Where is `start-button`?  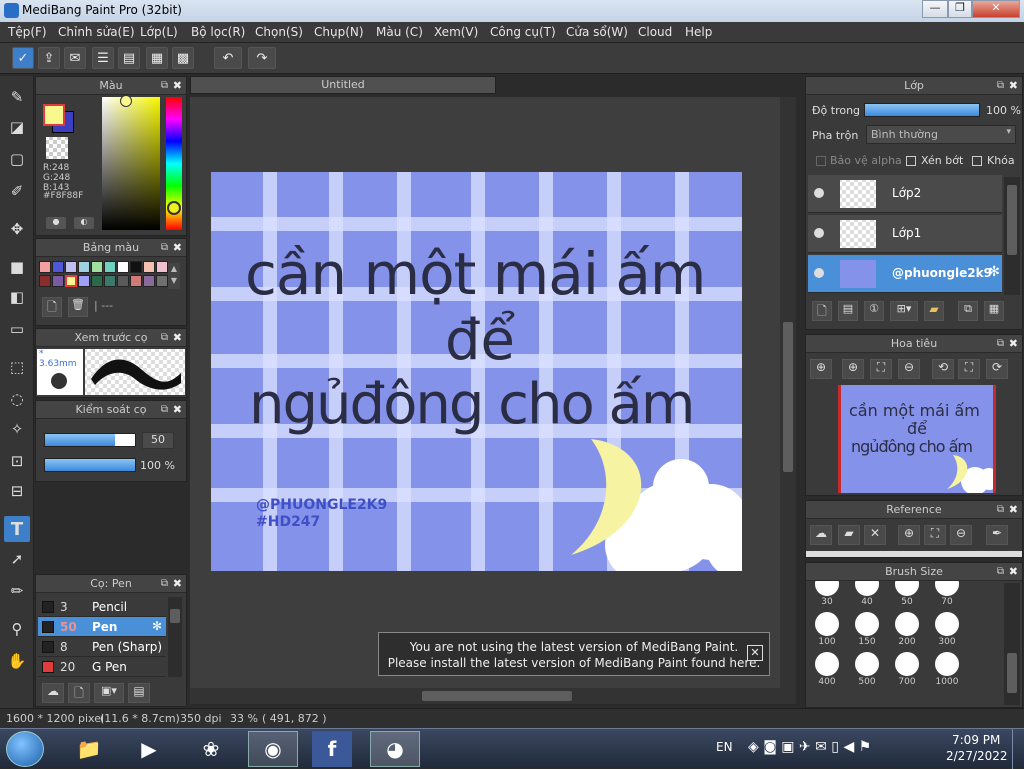 start-button is located at coordinates (25, 749).